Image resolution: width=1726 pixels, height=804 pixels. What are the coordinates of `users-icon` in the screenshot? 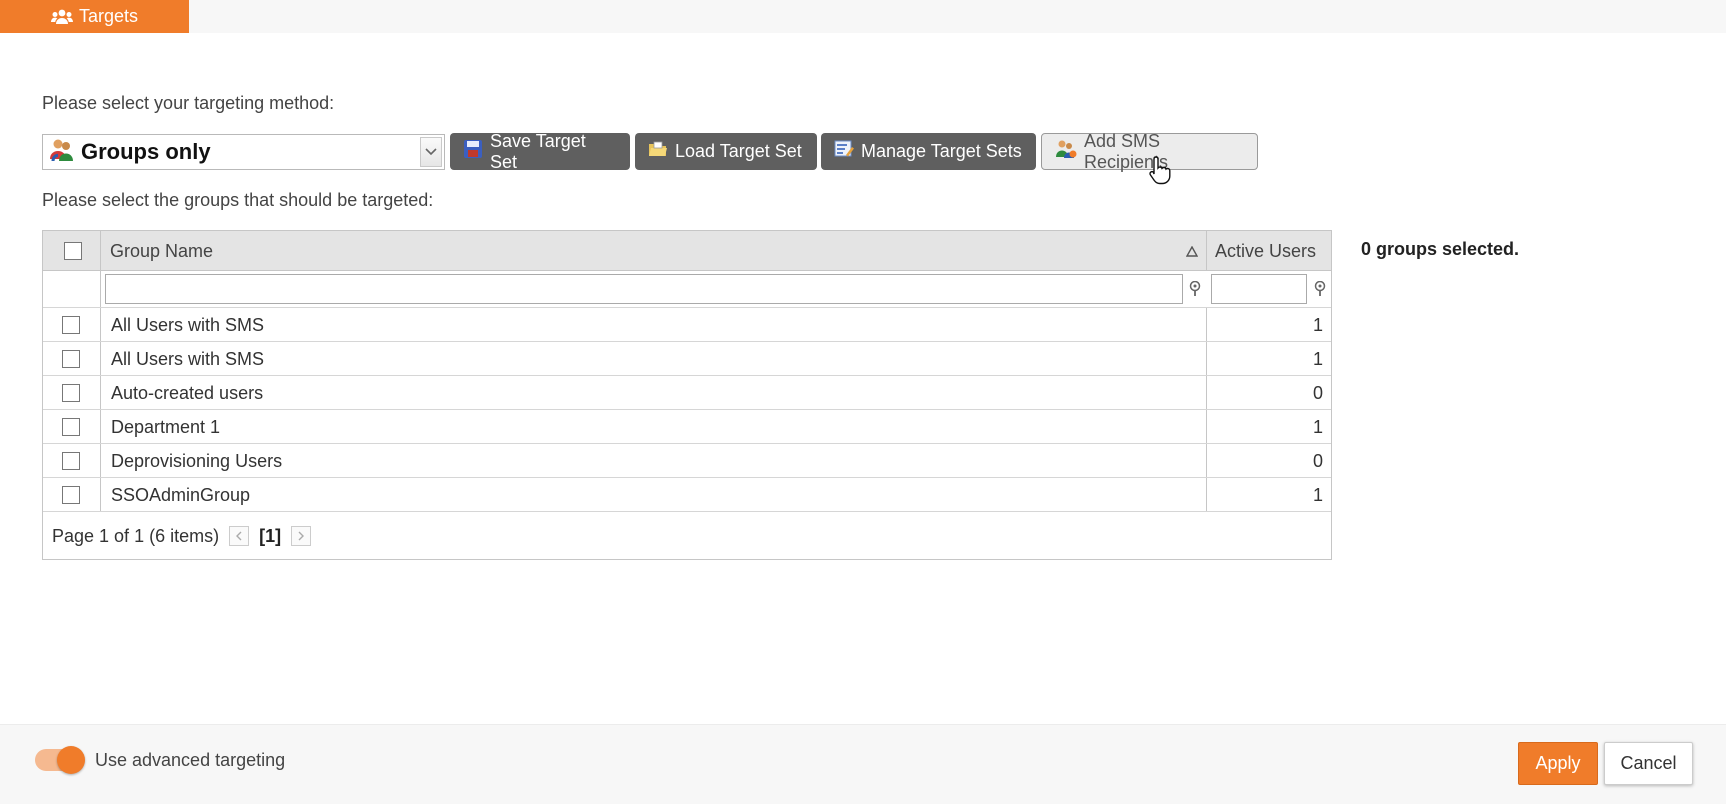 It's located at (61, 17).